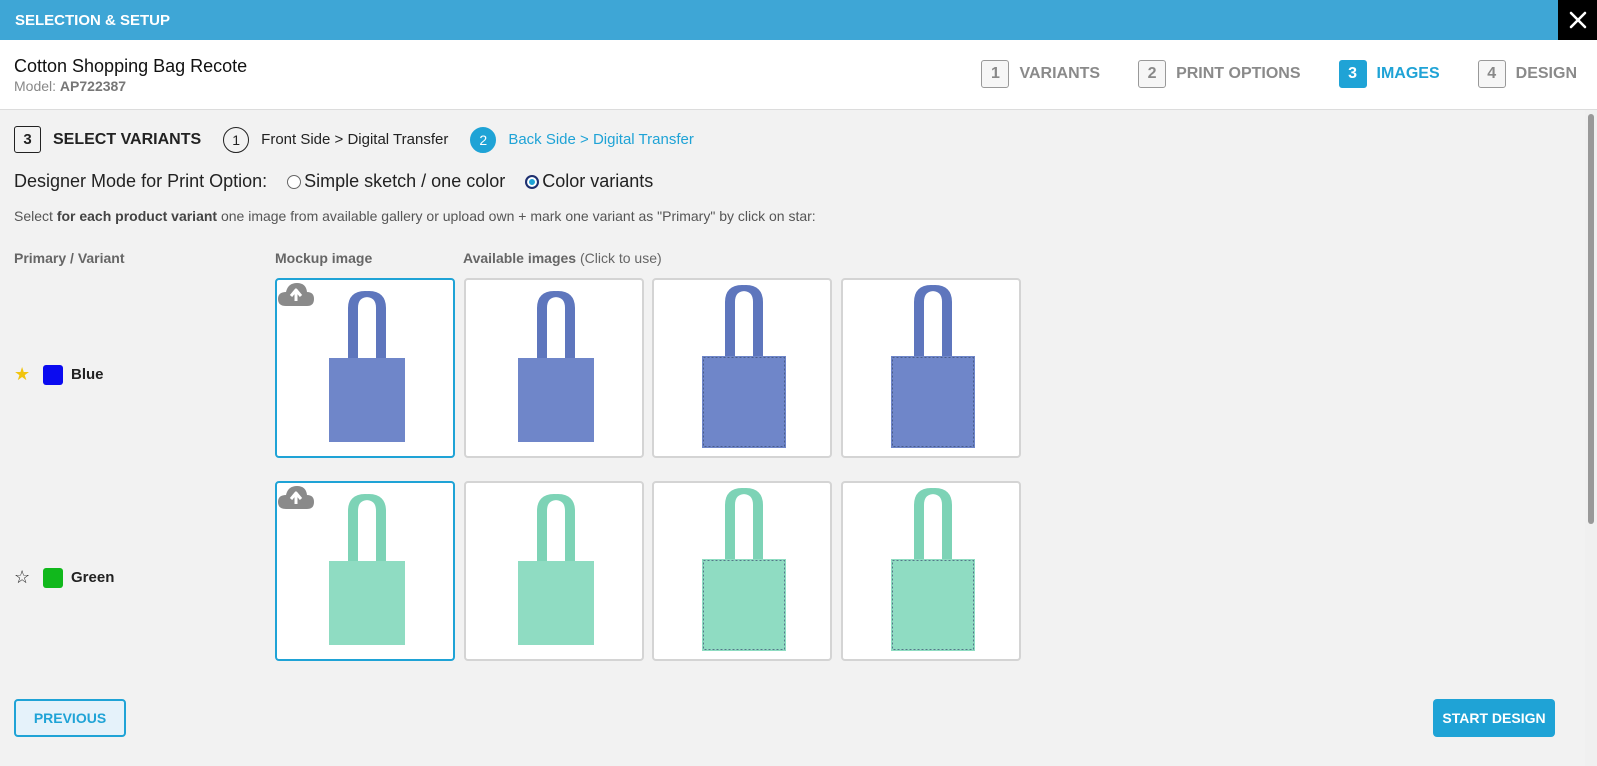 Image resolution: width=1597 pixels, height=766 pixels. Describe the element at coordinates (1352, 74) in the screenshot. I see `wizard-step-number: 3` at that location.